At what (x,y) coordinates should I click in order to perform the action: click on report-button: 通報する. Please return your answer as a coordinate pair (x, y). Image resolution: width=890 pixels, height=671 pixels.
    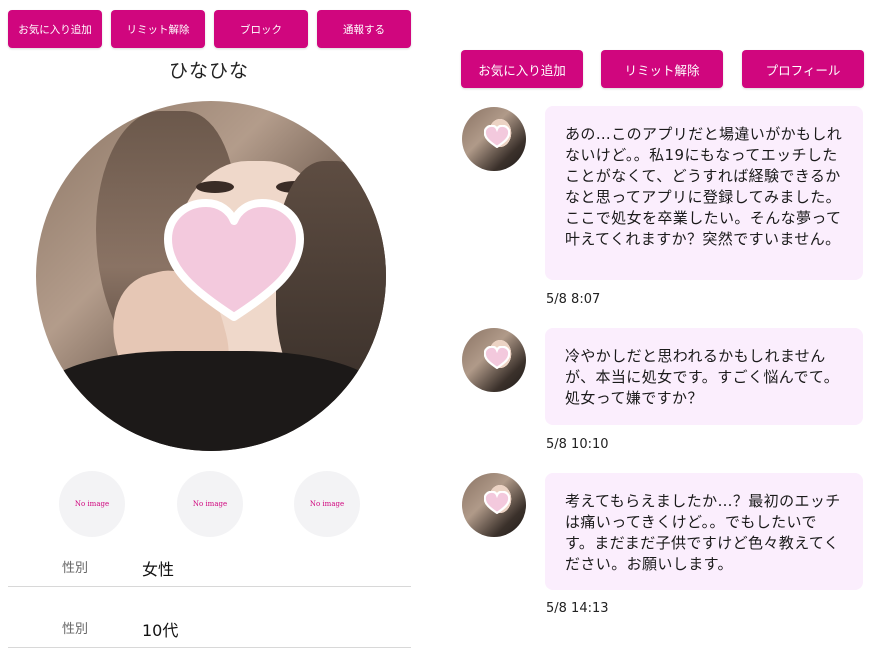
    Looking at the image, I should click on (364, 29).